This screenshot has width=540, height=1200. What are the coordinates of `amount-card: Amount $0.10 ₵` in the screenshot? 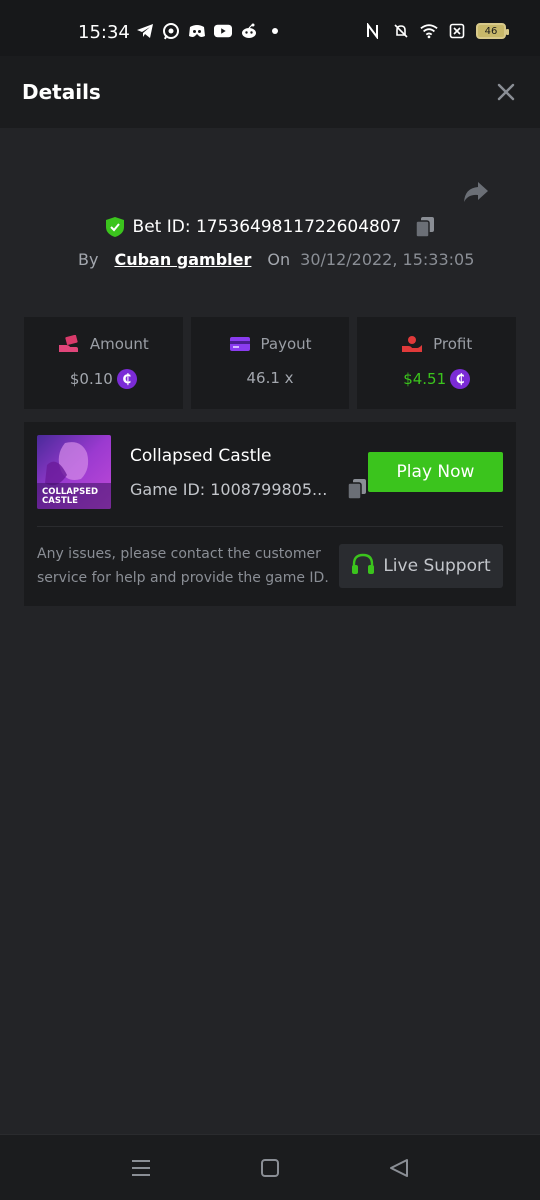 It's located at (103, 363).